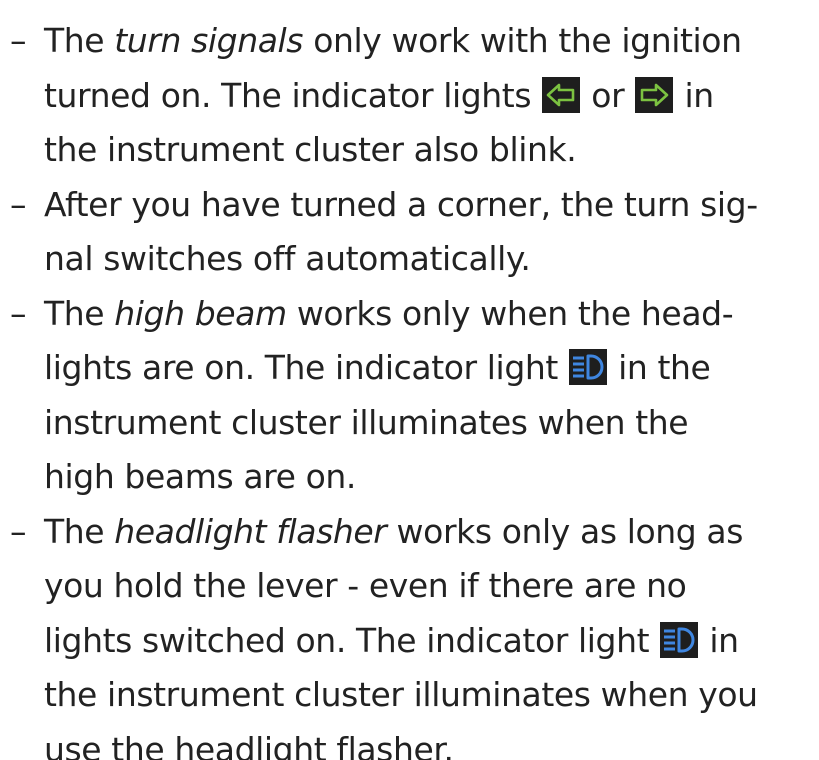 The height and width of the screenshot is (760, 819). I want to click on text-run: only work with the ignition, so click(522, 40).